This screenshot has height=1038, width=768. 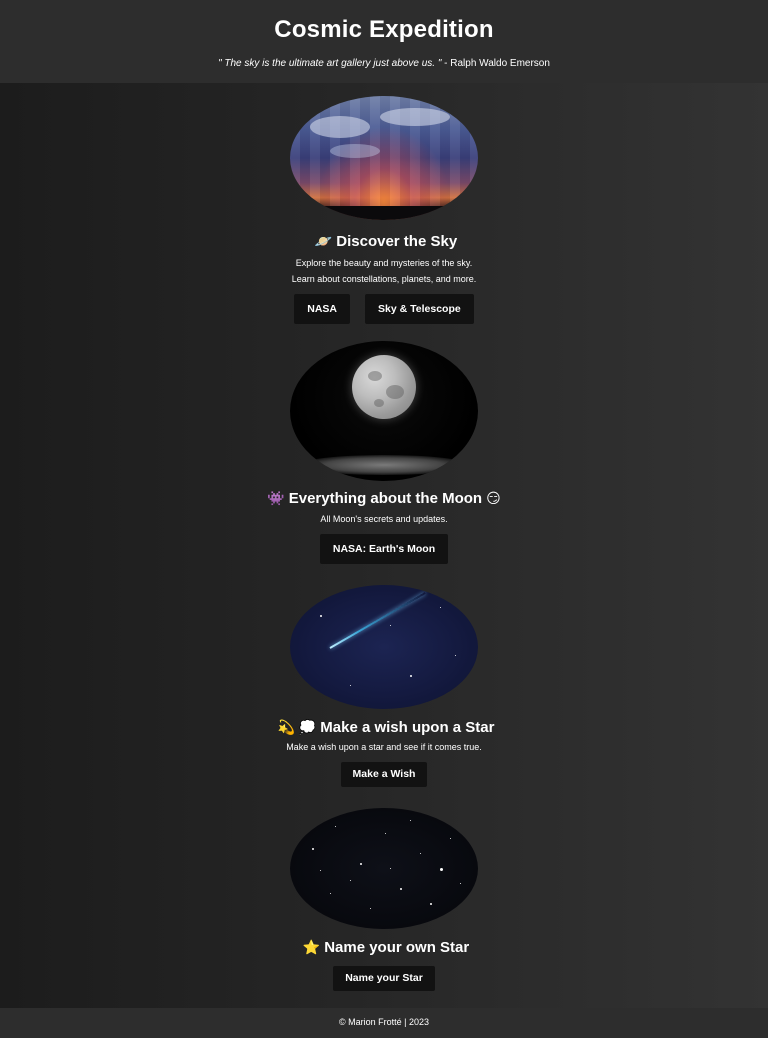 What do you see at coordinates (493, 498) in the screenshot?
I see `smirking-face-icon: 😏` at bounding box center [493, 498].